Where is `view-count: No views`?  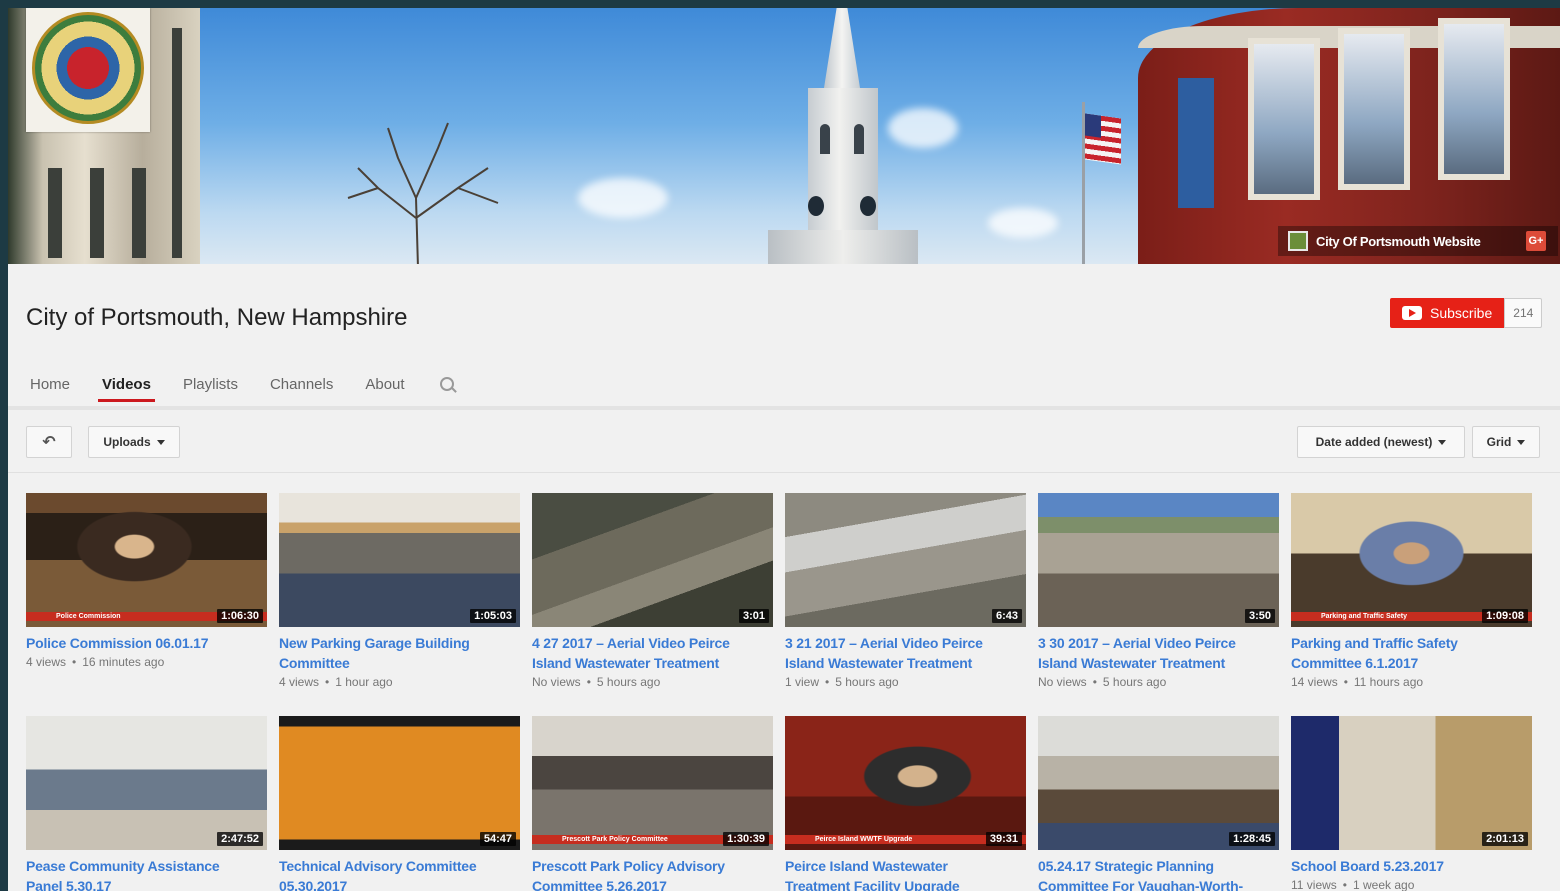 view-count: No views is located at coordinates (1062, 682).